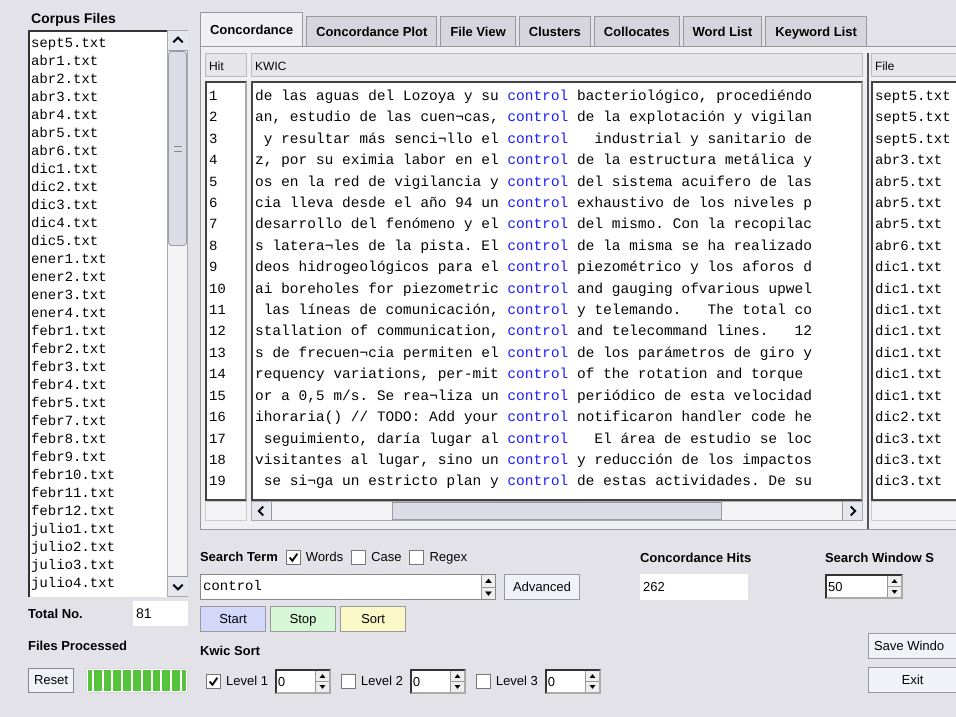  I want to click on file-list-item: febr2.txt, so click(99, 350).